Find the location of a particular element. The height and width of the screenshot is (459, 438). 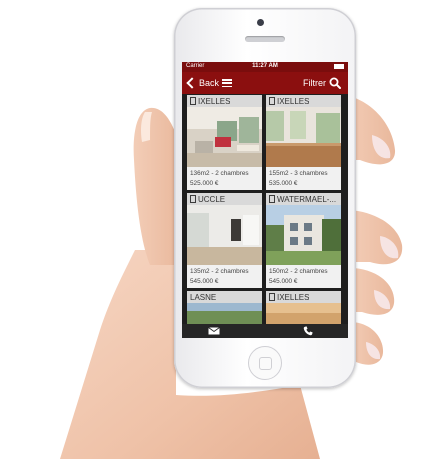

bottom-tab-bar is located at coordinates (265, 331).